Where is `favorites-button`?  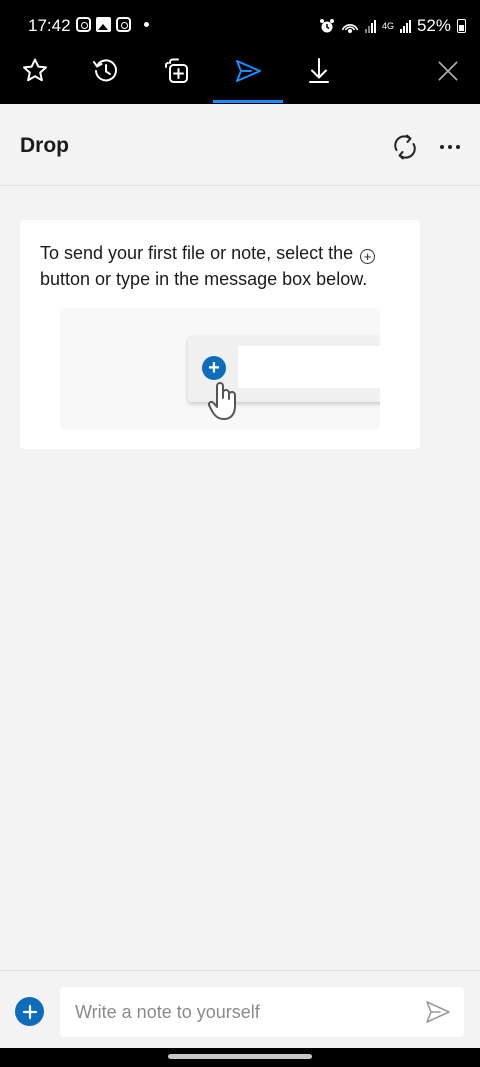 favorites-button is located at coordinates (35, 71).